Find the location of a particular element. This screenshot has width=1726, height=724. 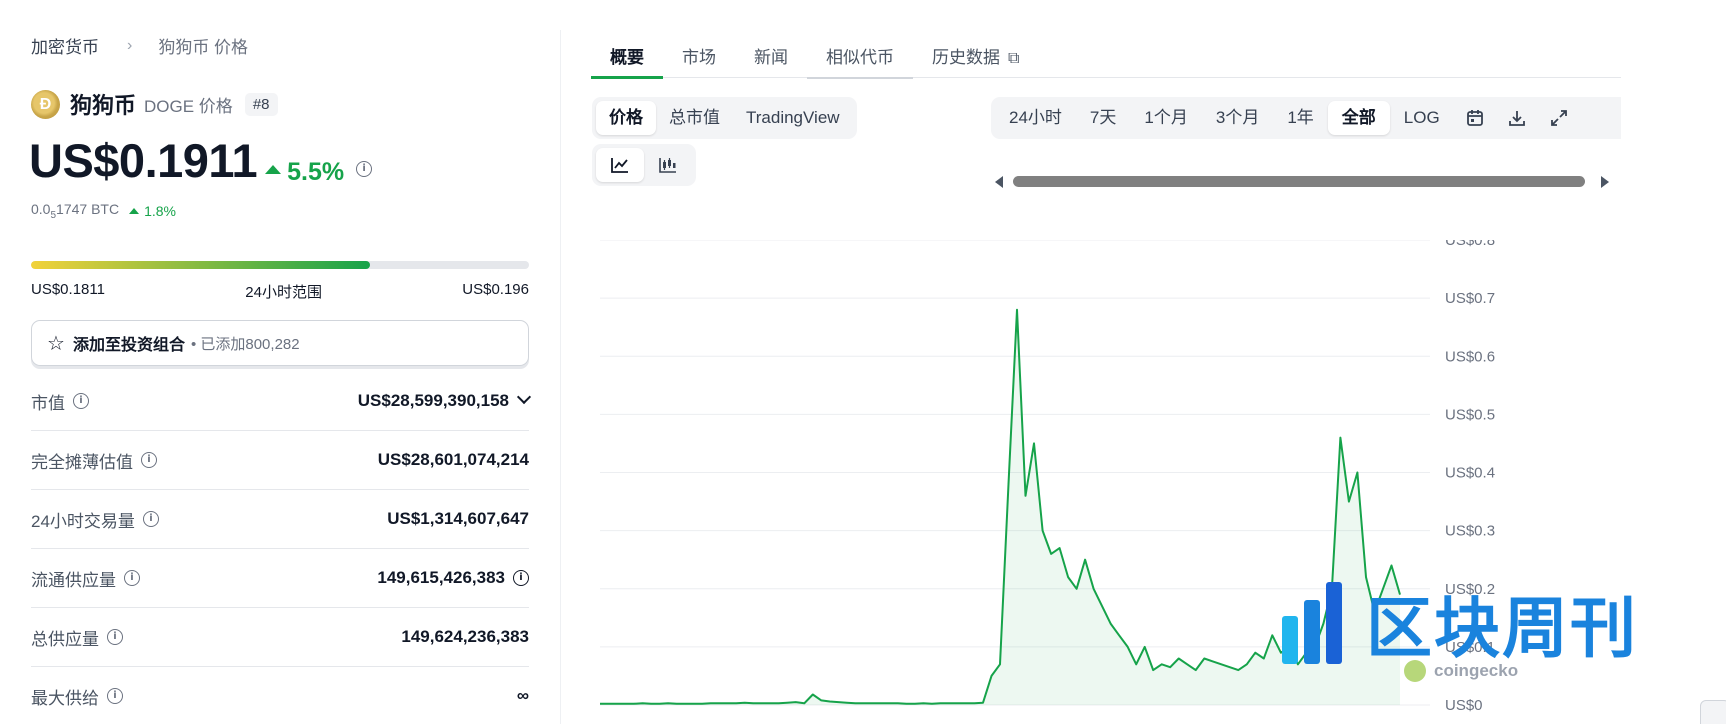

portfolio-label: 添加至投资组合 is located at coordinates (128, 345).